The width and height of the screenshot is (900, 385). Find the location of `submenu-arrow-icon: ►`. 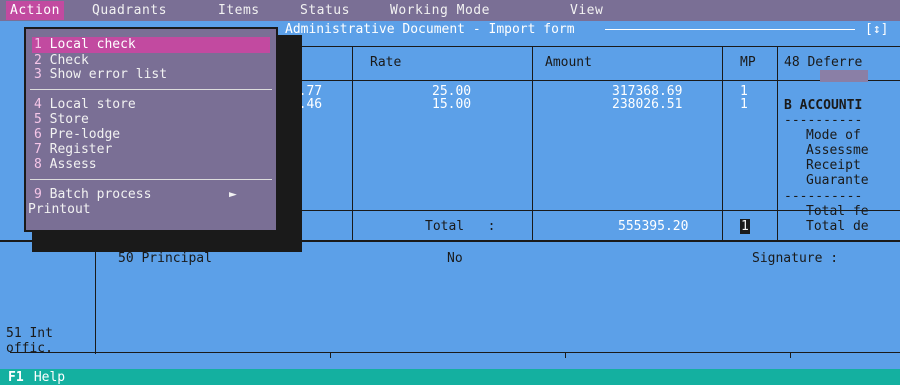

submenu-arrow-icon: ► is located at coordinates (233, 194).